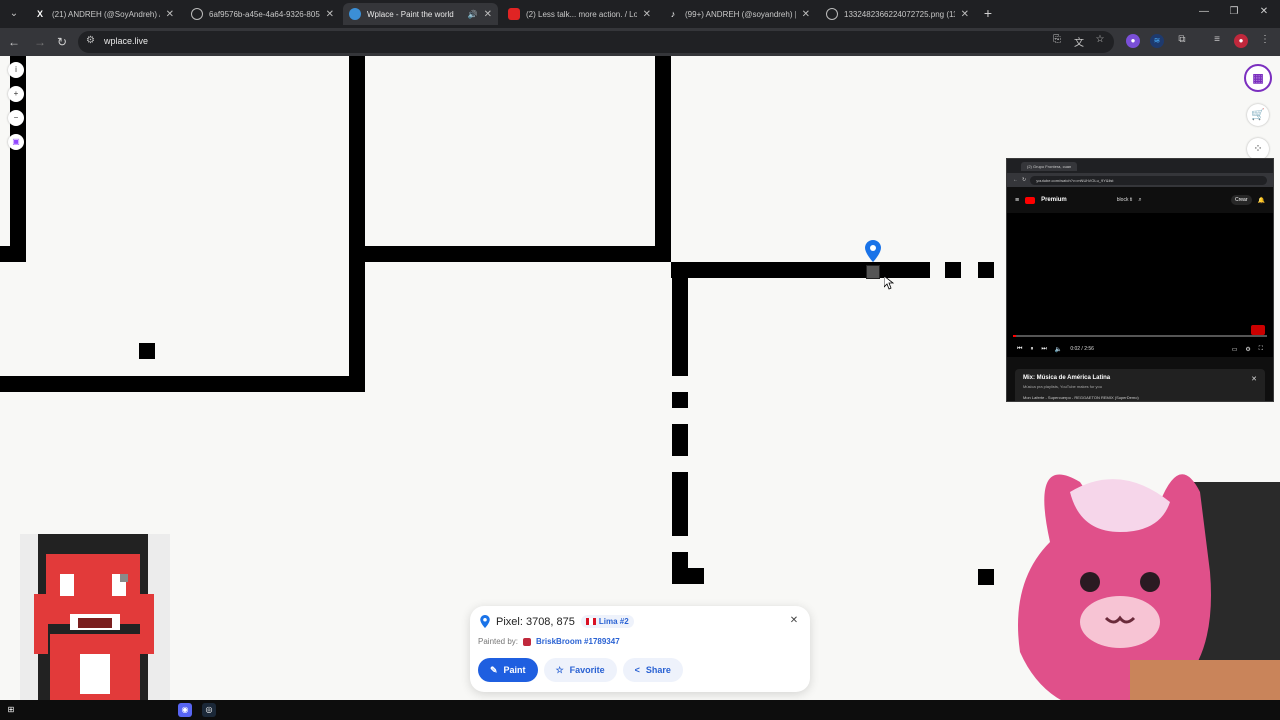 This screenshot has height=720, width=1280. I want to click on tab-title: 1332482366224072725.png (11, so click(899, 14).